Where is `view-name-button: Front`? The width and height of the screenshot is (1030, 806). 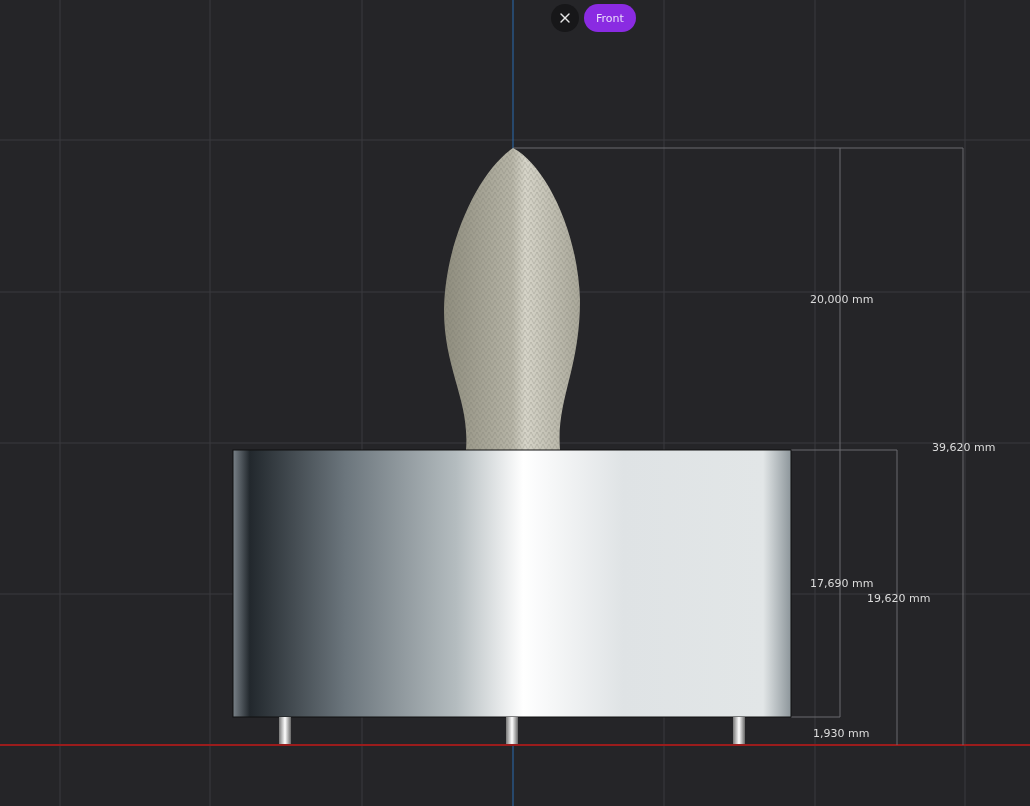 view-name-button: Front is located at coordinates (610, 18).